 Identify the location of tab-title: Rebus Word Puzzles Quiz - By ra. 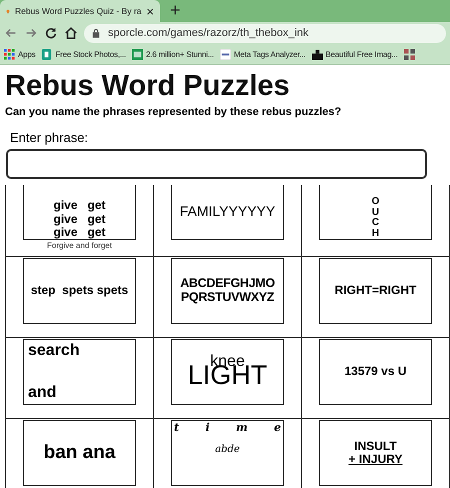
(78, 11).